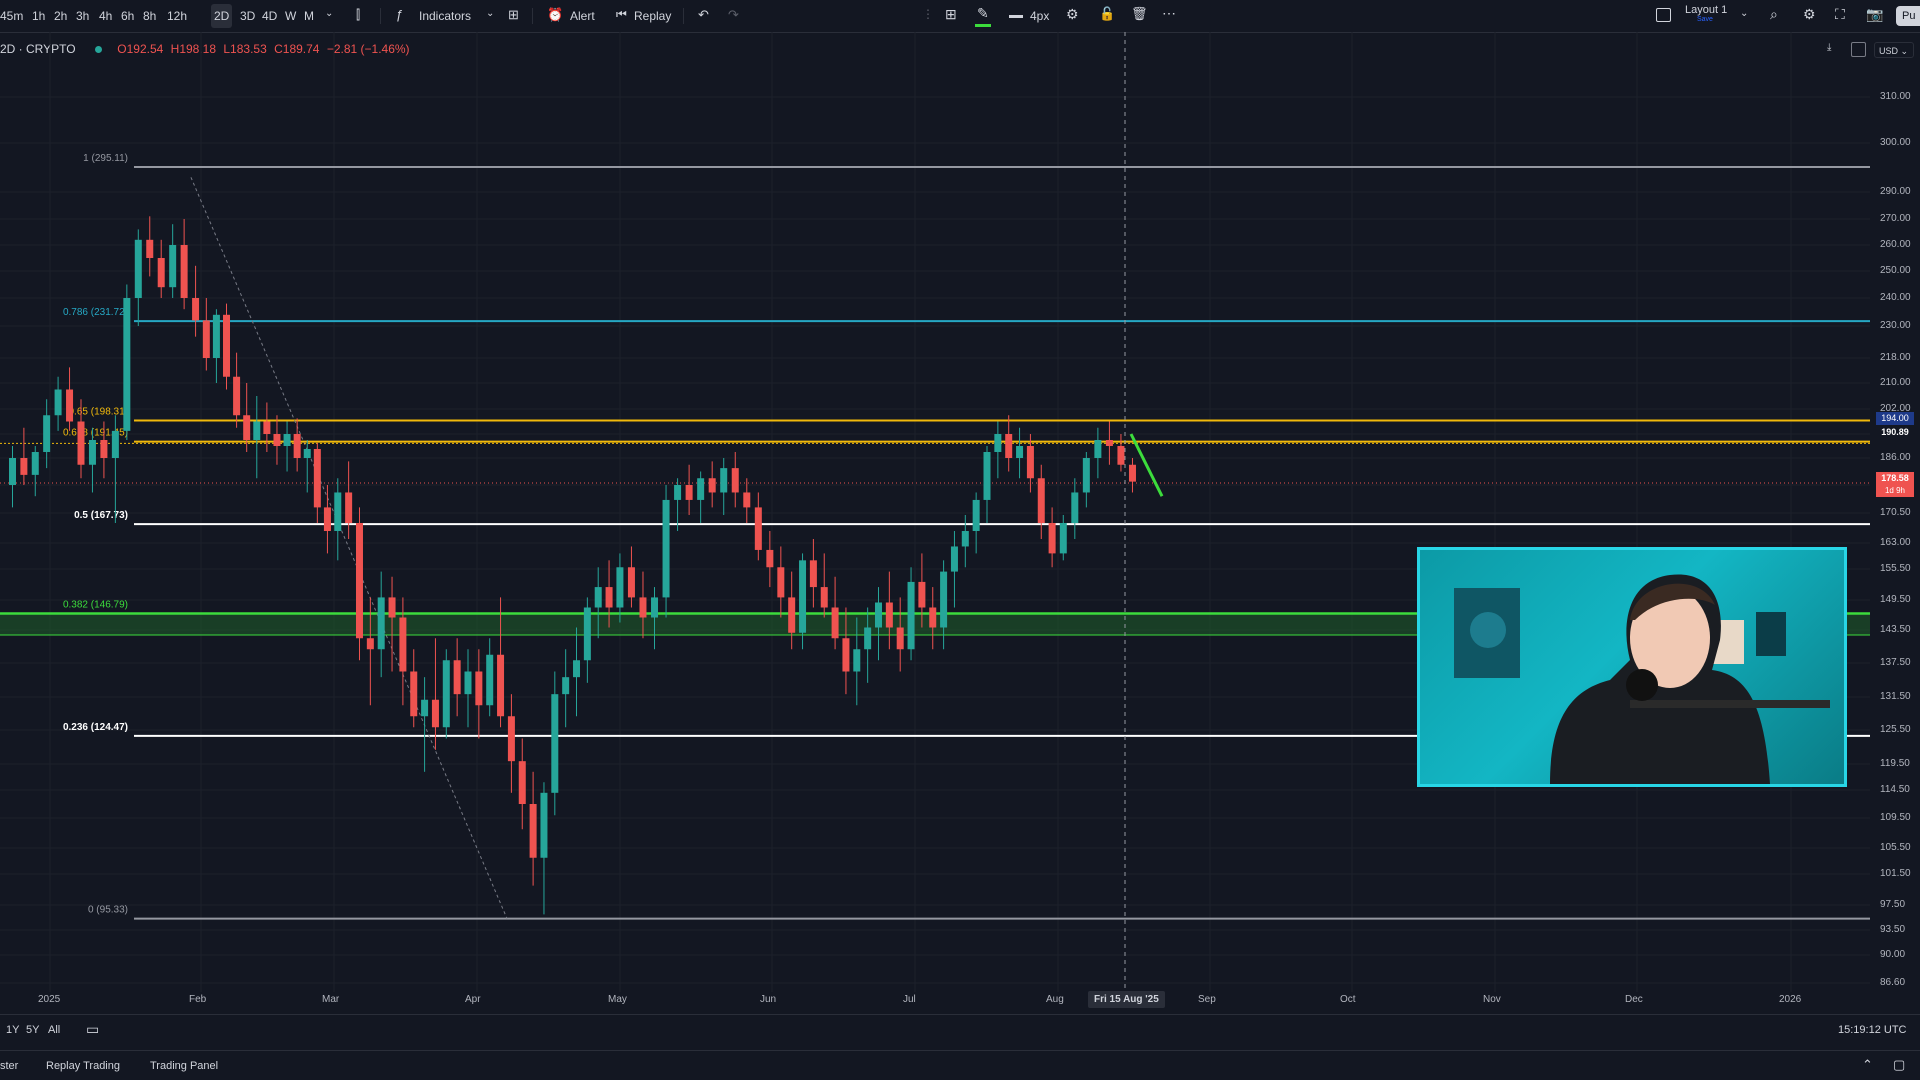  I want to click on gear-icon: ⚙, so click(1809, 14).